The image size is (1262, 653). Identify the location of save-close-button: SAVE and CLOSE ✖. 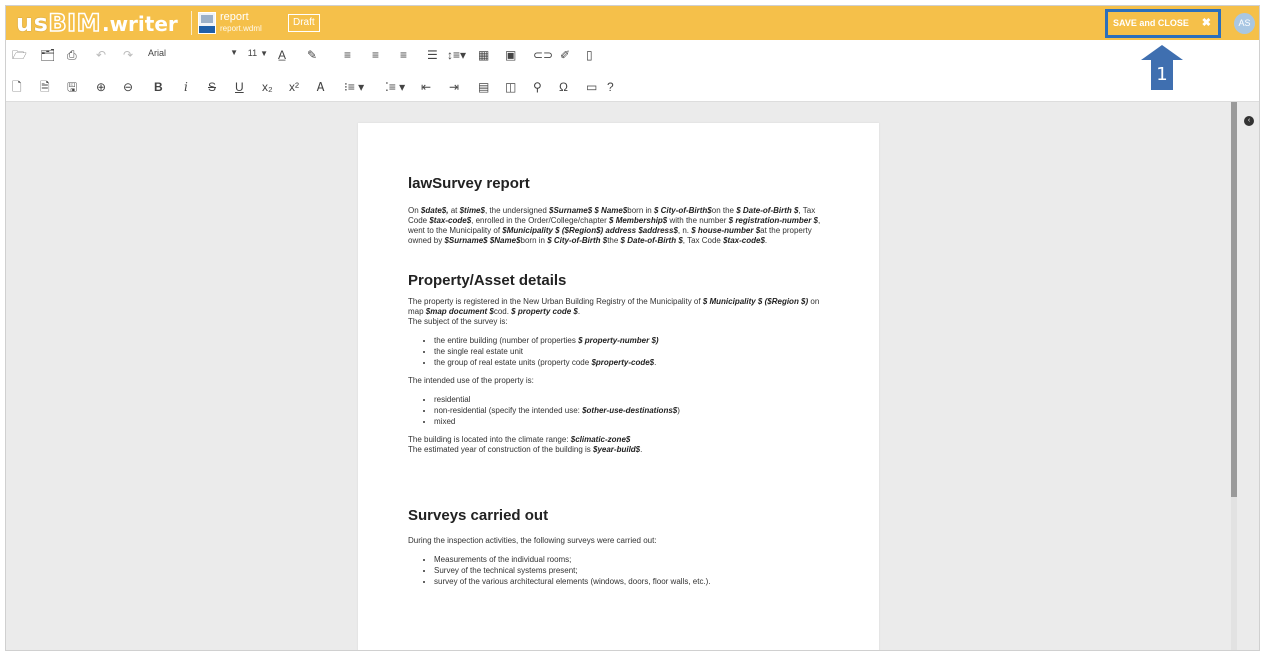
(1163, 23).